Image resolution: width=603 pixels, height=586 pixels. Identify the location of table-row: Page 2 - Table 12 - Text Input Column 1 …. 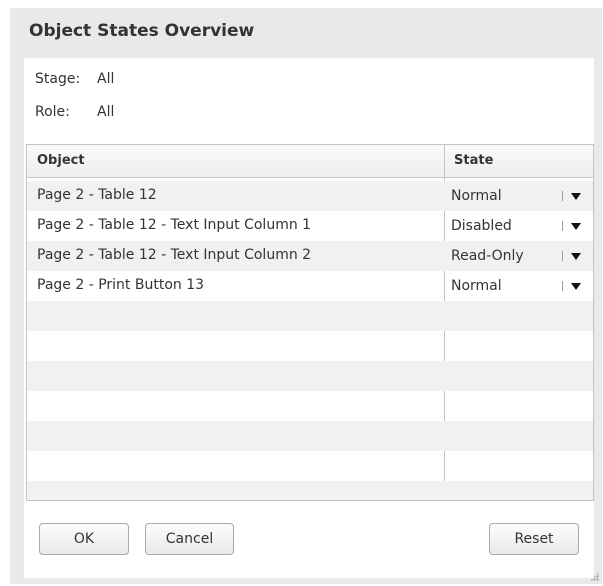
(310, 226).